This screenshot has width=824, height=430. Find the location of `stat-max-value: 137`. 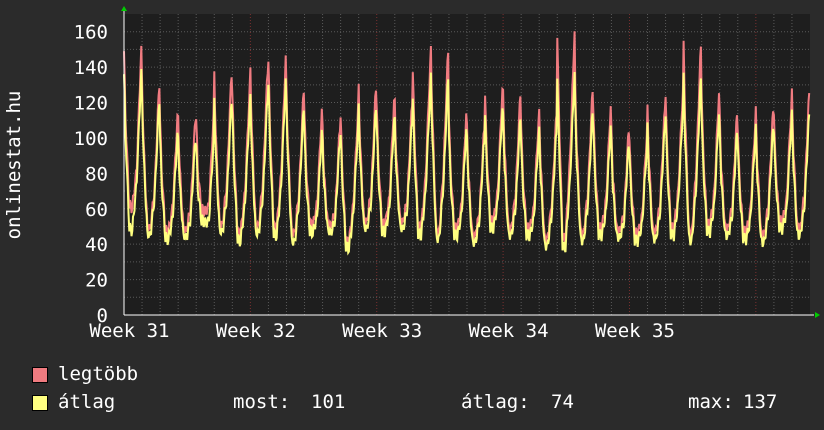

stat-max-value: 137 is located at coordinates (760, 402).